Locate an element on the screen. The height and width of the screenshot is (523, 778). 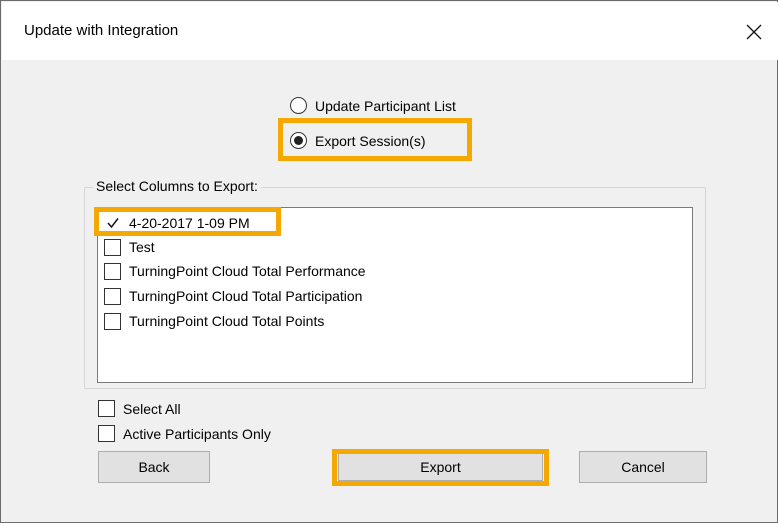
list-item-label: TurningPoint Cloud Total Points is located at coordinates (227, 321).